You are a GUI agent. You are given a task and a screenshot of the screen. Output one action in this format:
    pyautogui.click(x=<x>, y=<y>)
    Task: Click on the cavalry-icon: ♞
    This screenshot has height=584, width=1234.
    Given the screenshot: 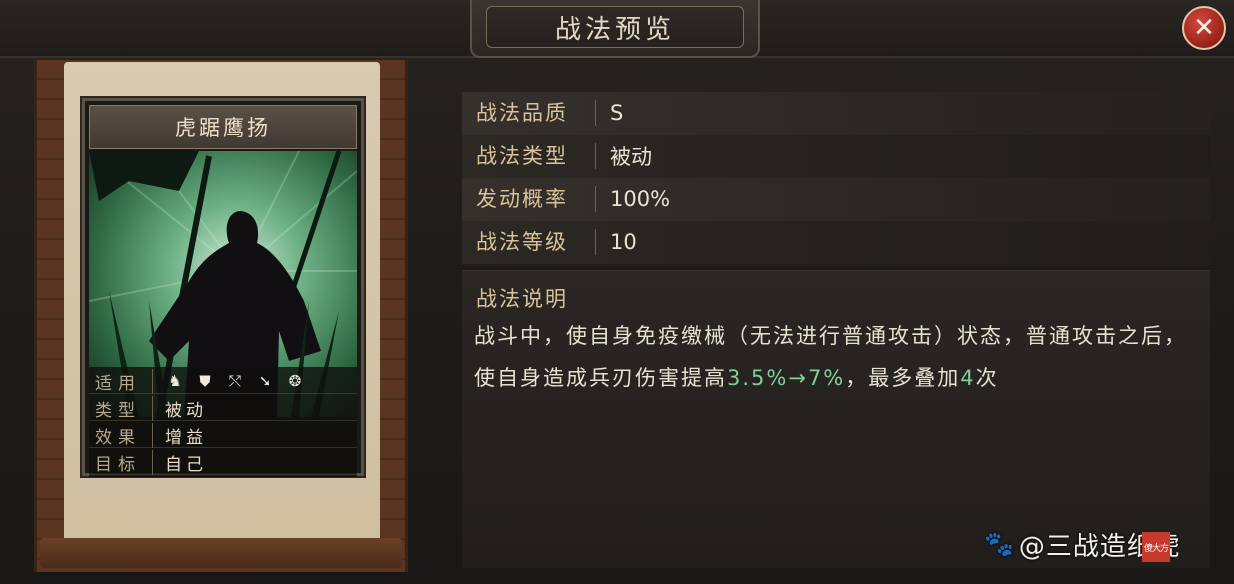 What is the action you would take?
    pyautogui.click(x=175, y=381)
    